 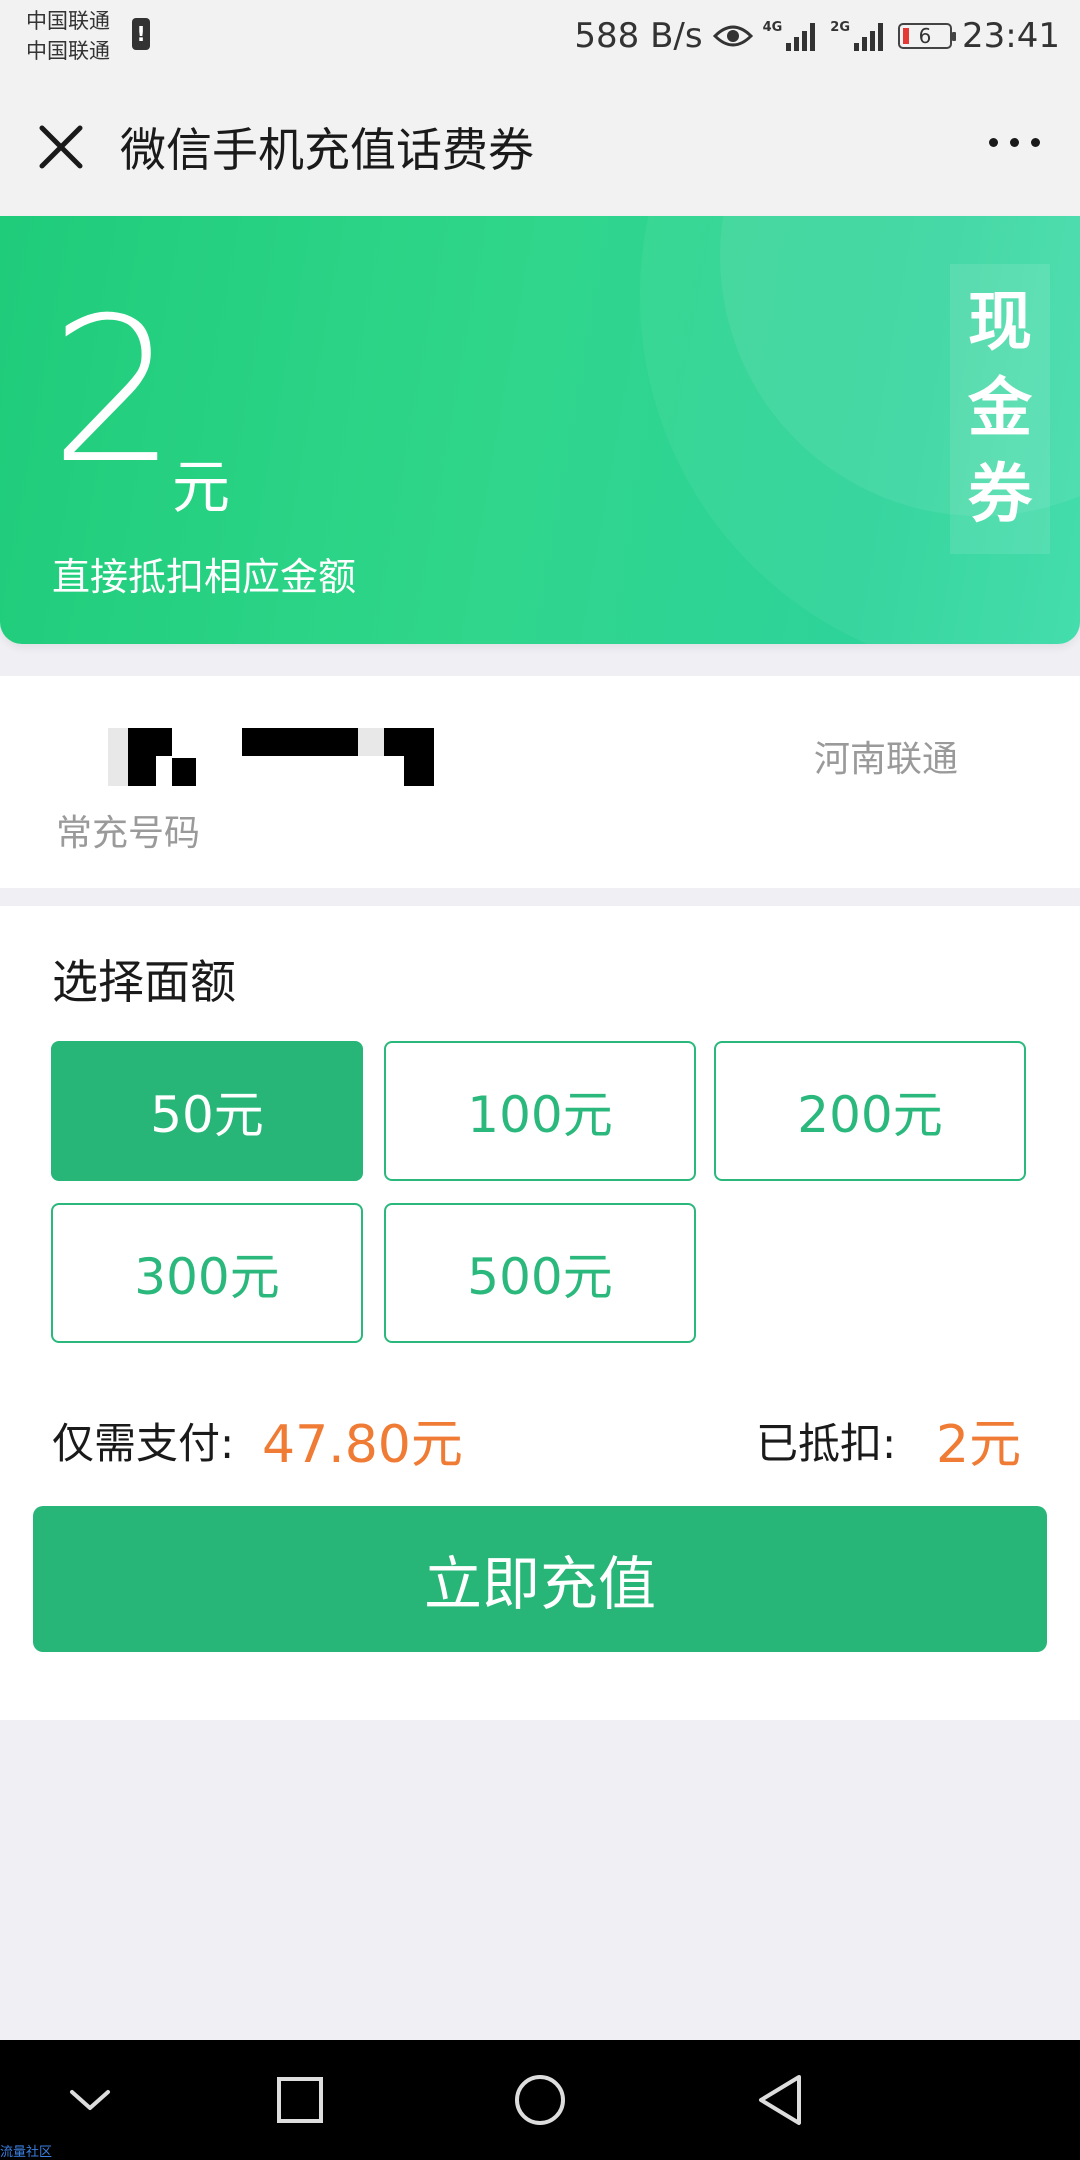 I want to click on more-icon, so click(x=1014, y=142).